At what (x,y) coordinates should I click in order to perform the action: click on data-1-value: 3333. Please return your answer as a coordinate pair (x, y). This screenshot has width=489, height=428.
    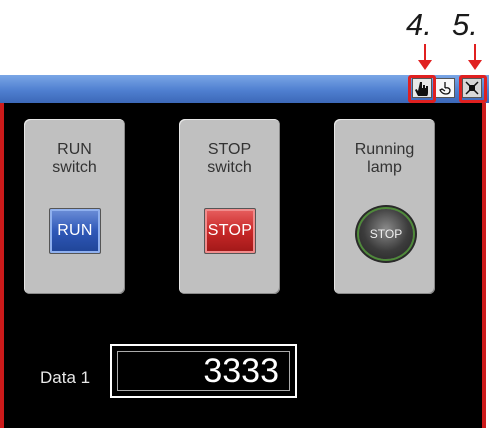
    Looking at the image, I should click on (203, 371).